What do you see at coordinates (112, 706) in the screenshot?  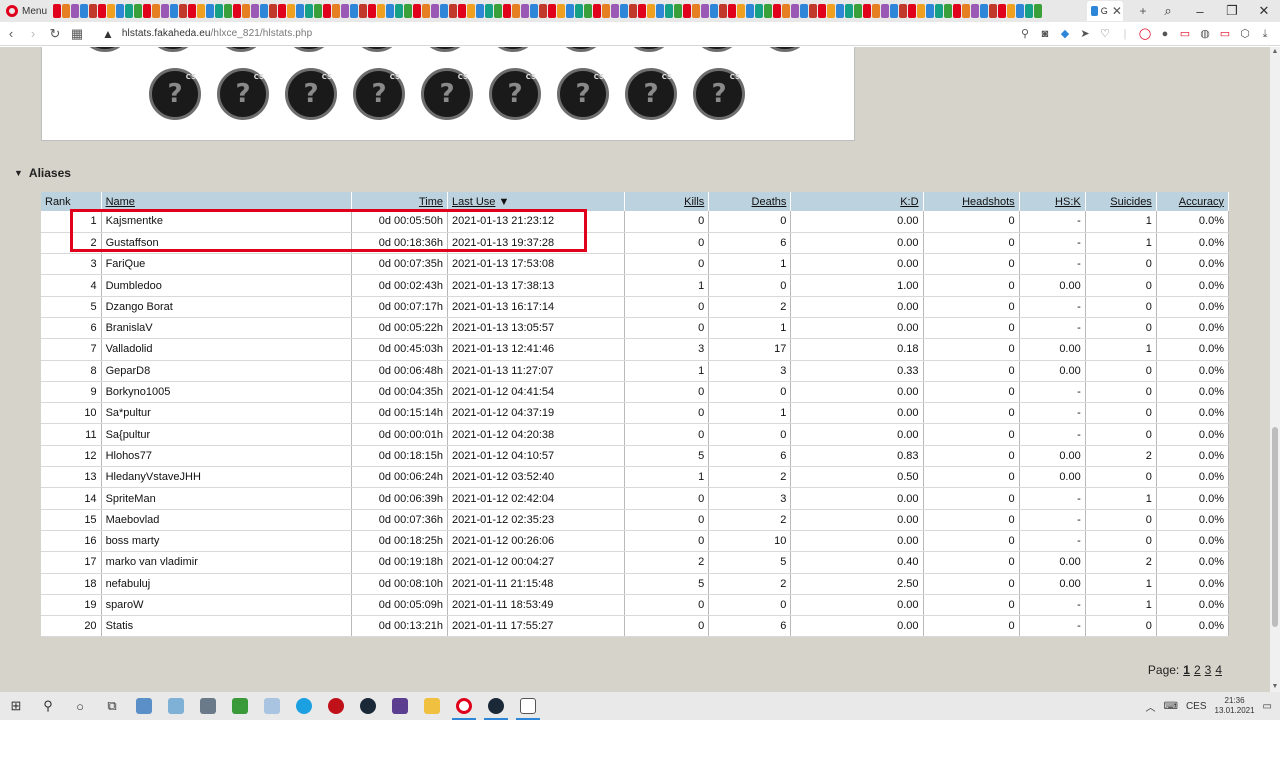 I see `task-view-icon: ⧉` at bounding box center [112, 706].